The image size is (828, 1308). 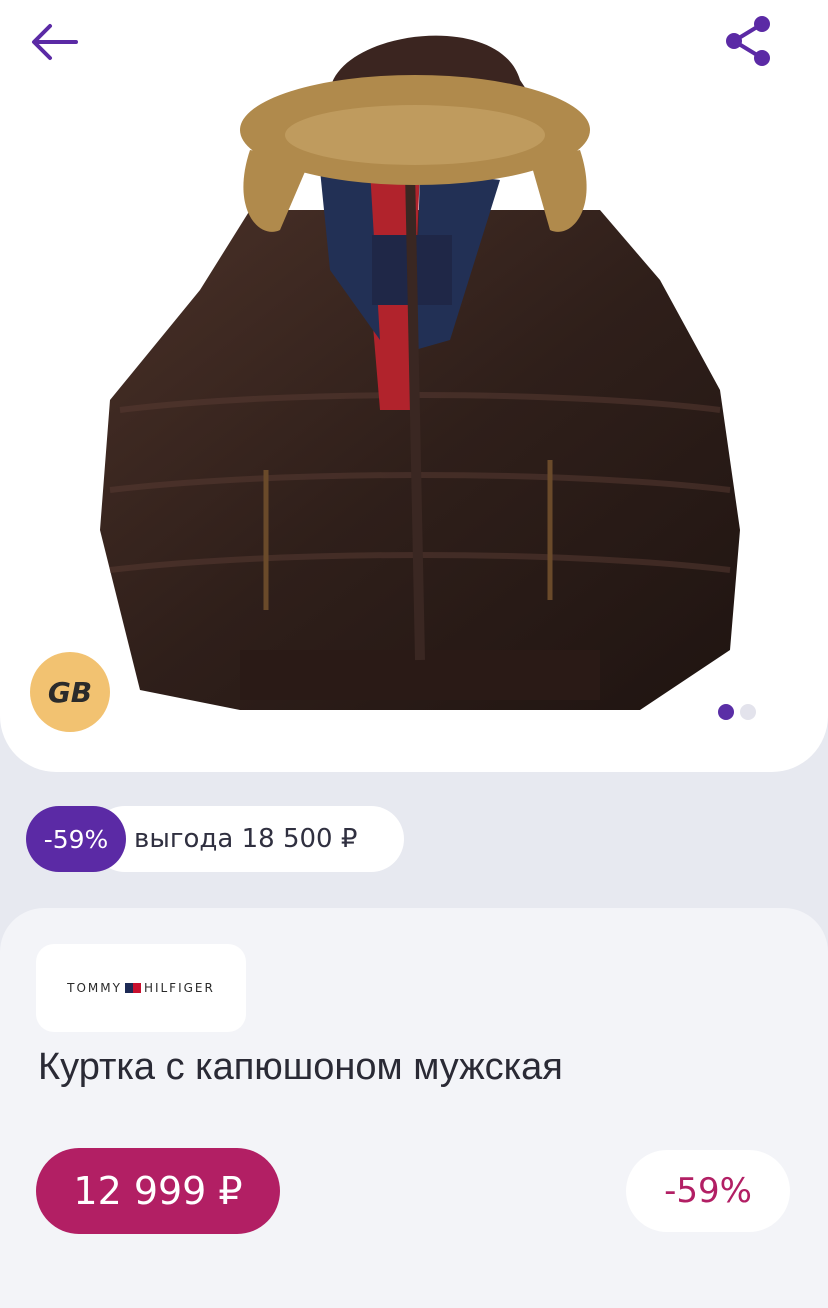 What do you see at coordinates (708, 1191) in the screenshot?
I see `discount-badge: -59%` at bounding box center [708, 1191].